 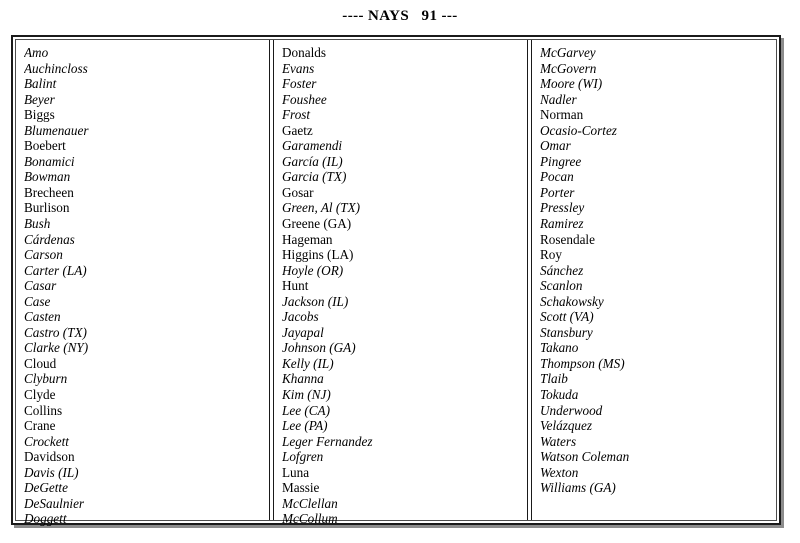 I want to click on voter-name-entry: Porter, so click(x=557, y=192).